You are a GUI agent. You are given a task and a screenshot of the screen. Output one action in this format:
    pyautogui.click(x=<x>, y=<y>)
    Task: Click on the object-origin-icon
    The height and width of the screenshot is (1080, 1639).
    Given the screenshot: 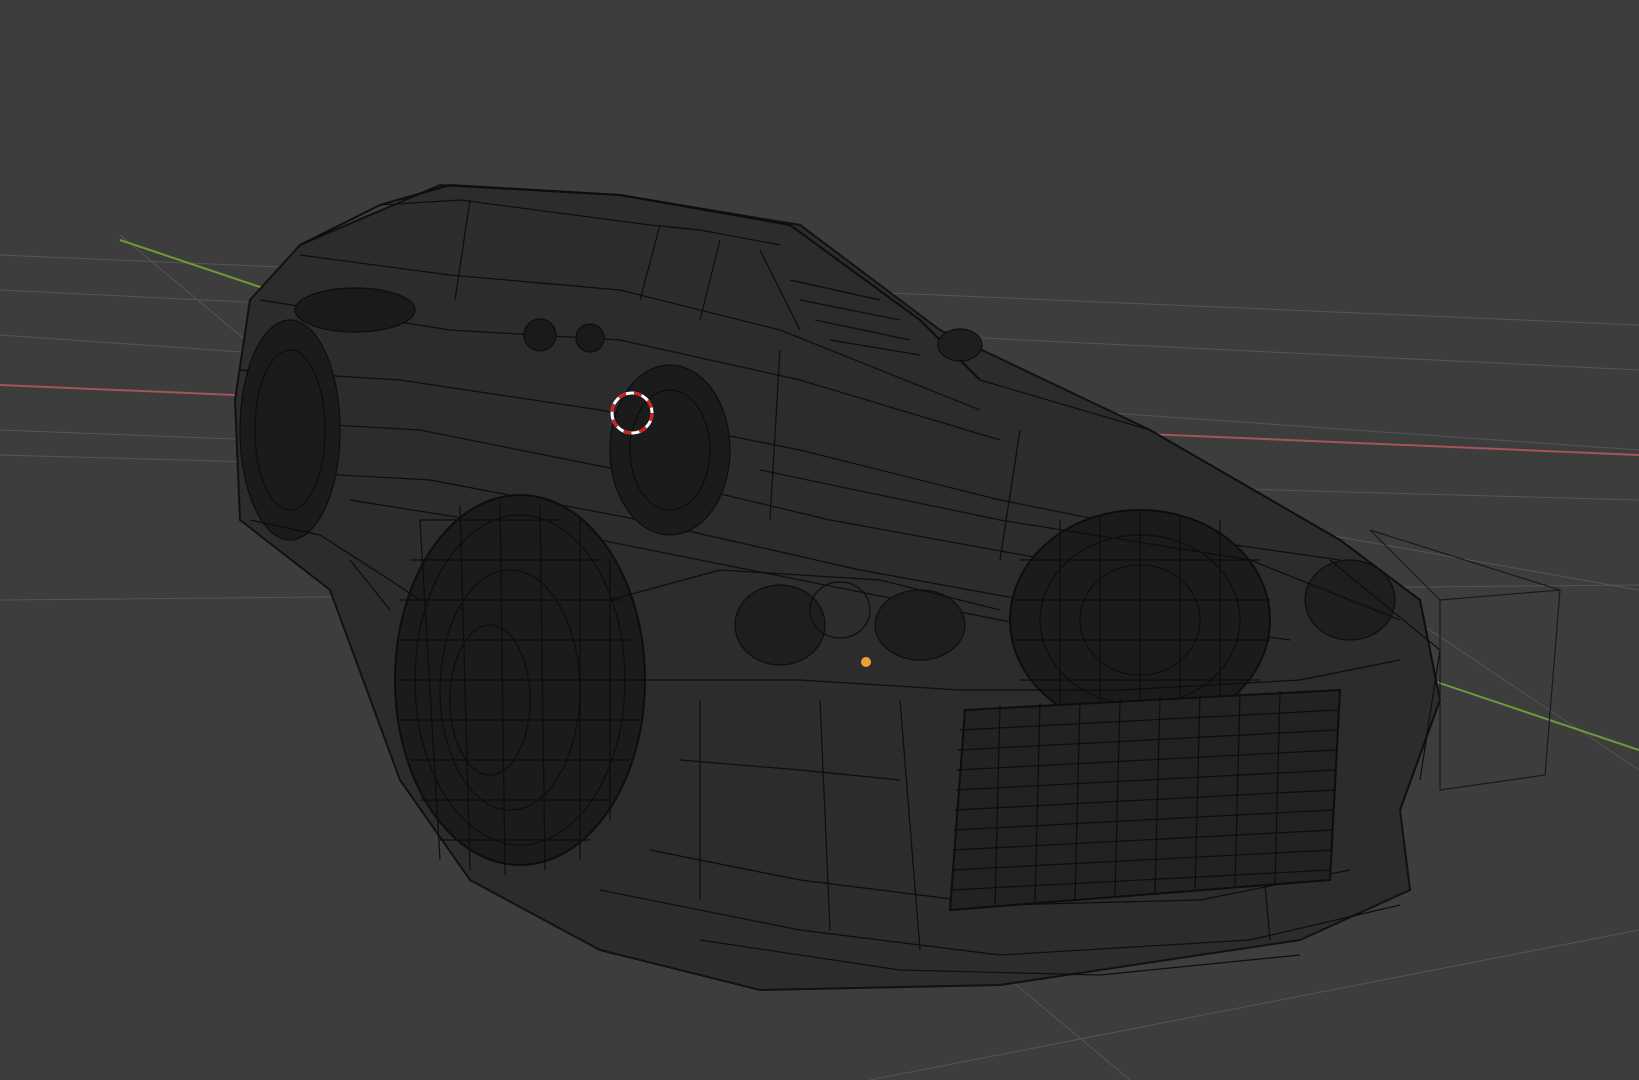 What is the action you would take?
    pyautogui.click(x=866, y=662)
    